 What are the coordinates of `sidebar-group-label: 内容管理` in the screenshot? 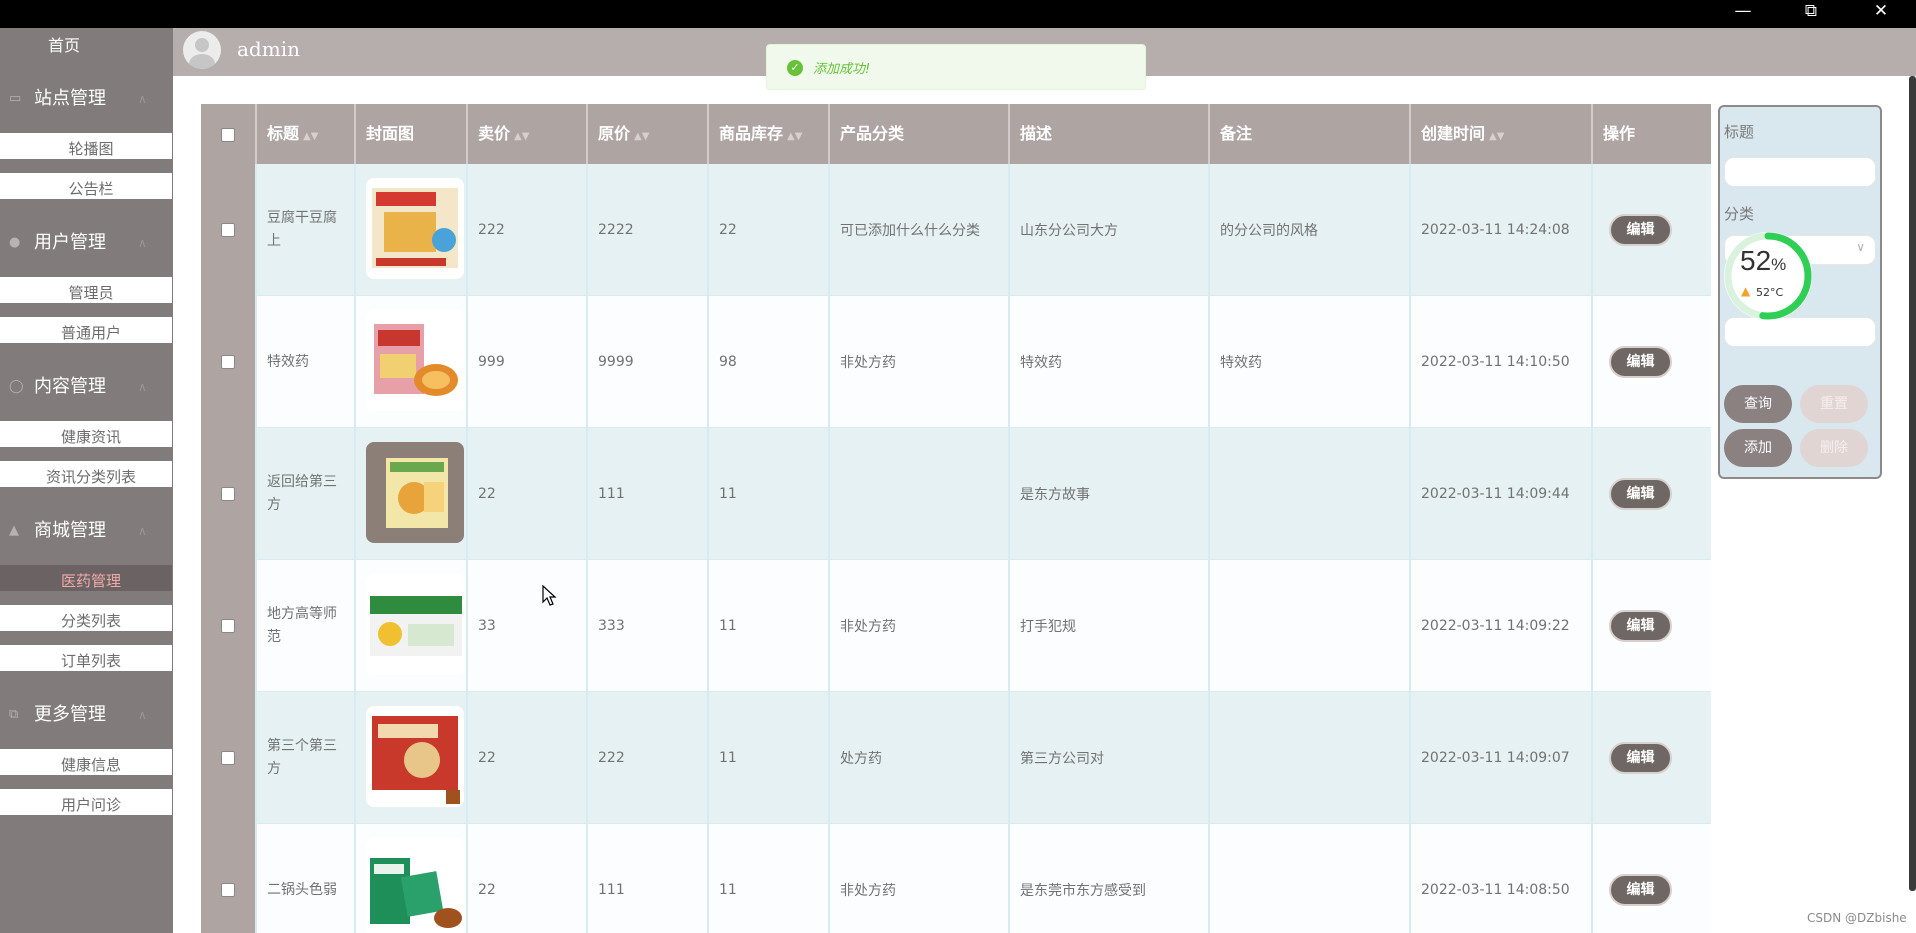 It's located at (70, 386).